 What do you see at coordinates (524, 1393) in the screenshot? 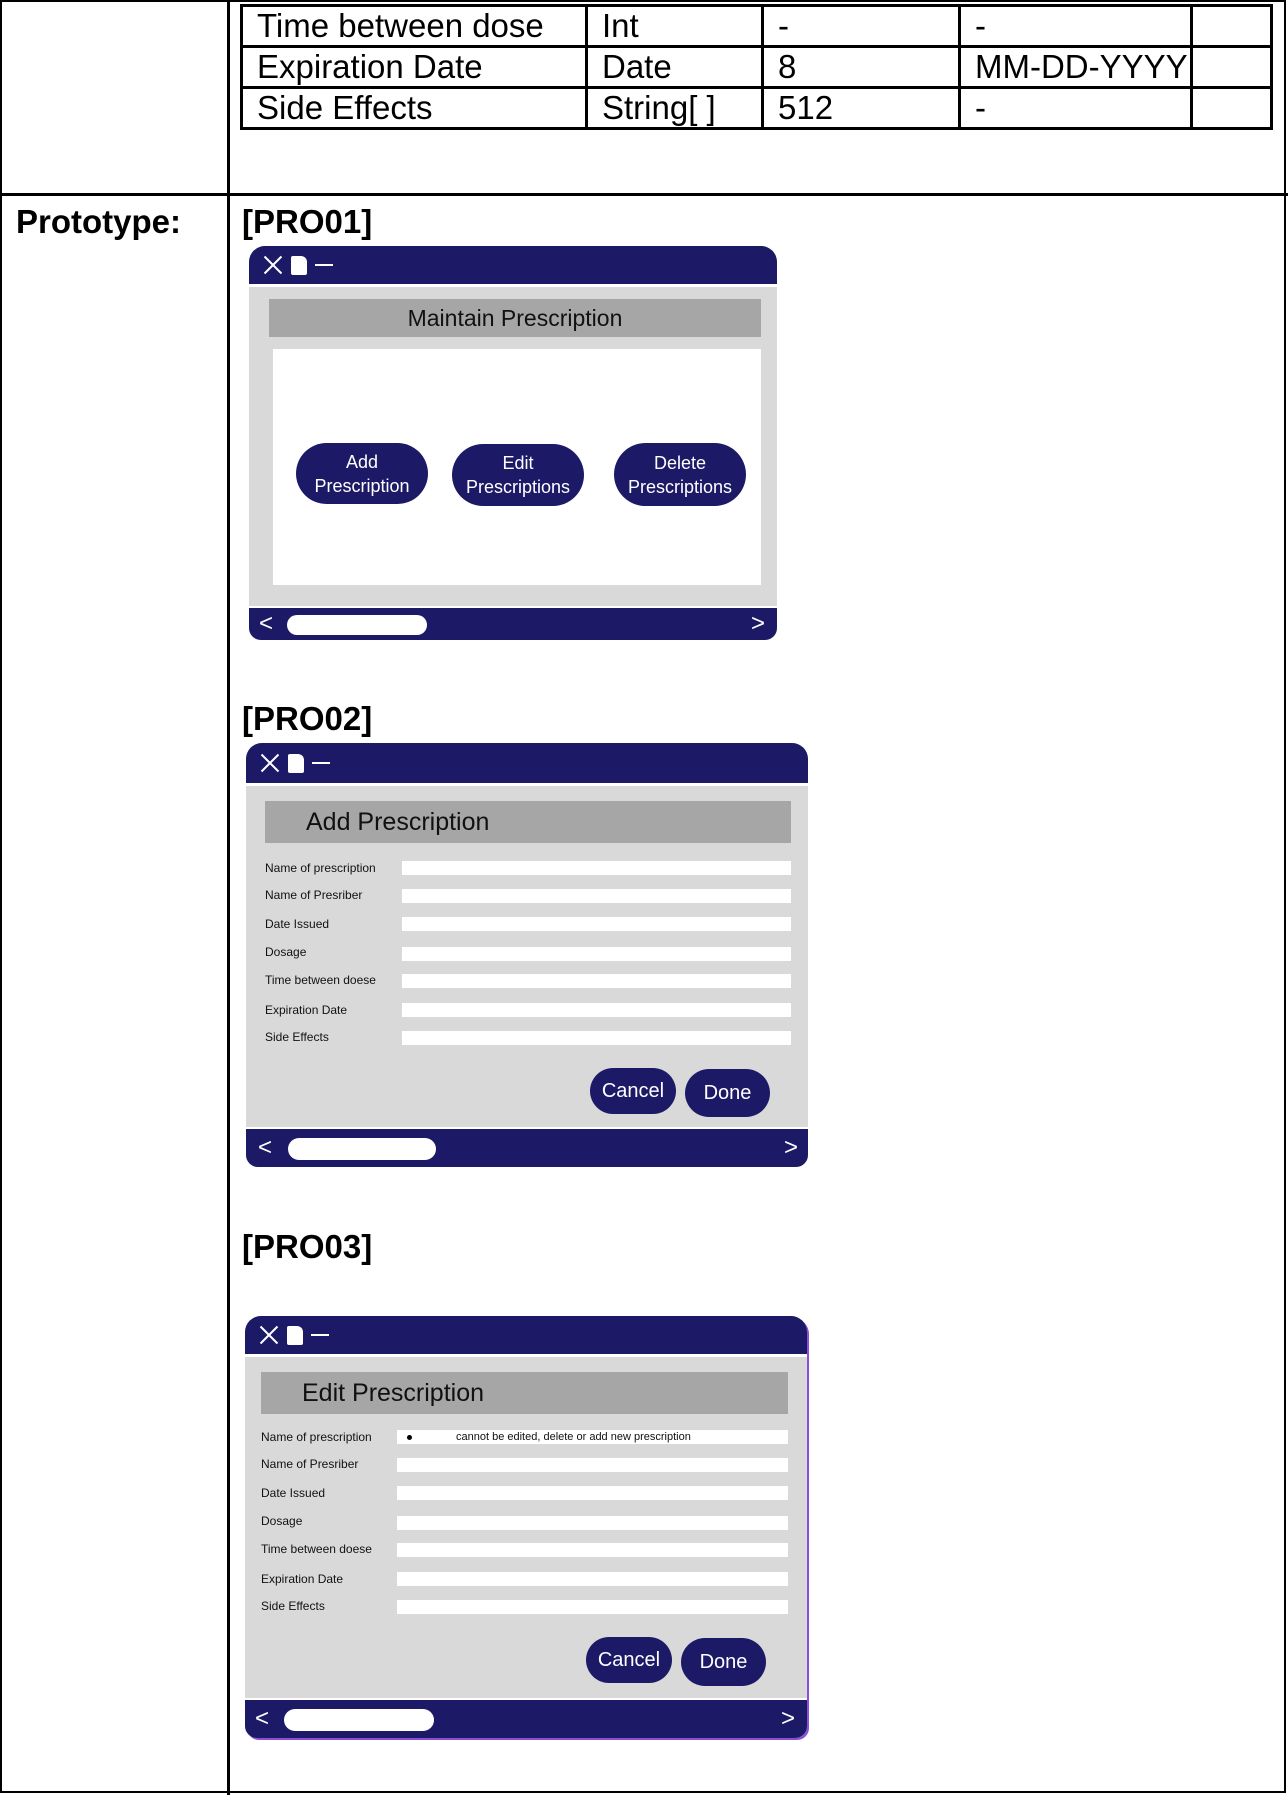
I see `window-header: Edit Prescription` at bounding box center [524, 1393].